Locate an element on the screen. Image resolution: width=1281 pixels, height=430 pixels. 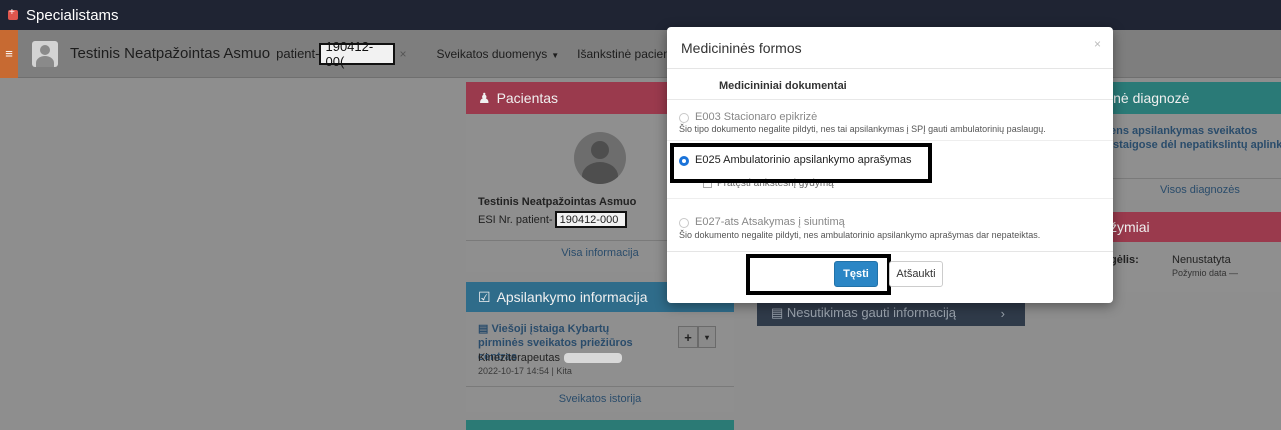
patient-photo is located at coordinates (600, 158).